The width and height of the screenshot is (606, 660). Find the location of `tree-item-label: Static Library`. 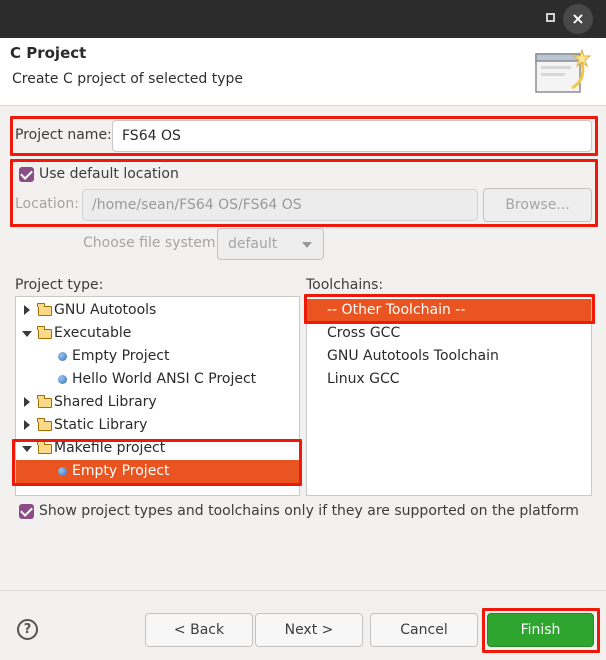

tree-item-label: Static Library is located at coordinates (101, 425).